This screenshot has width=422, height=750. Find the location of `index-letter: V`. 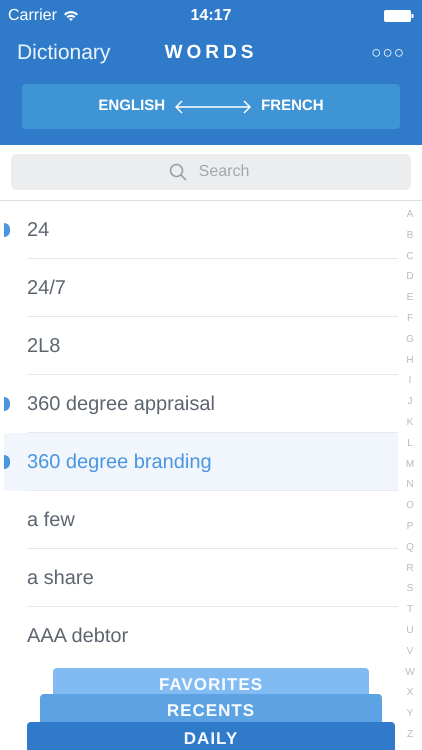

index-letter: V is located at coordinates (410, 652).